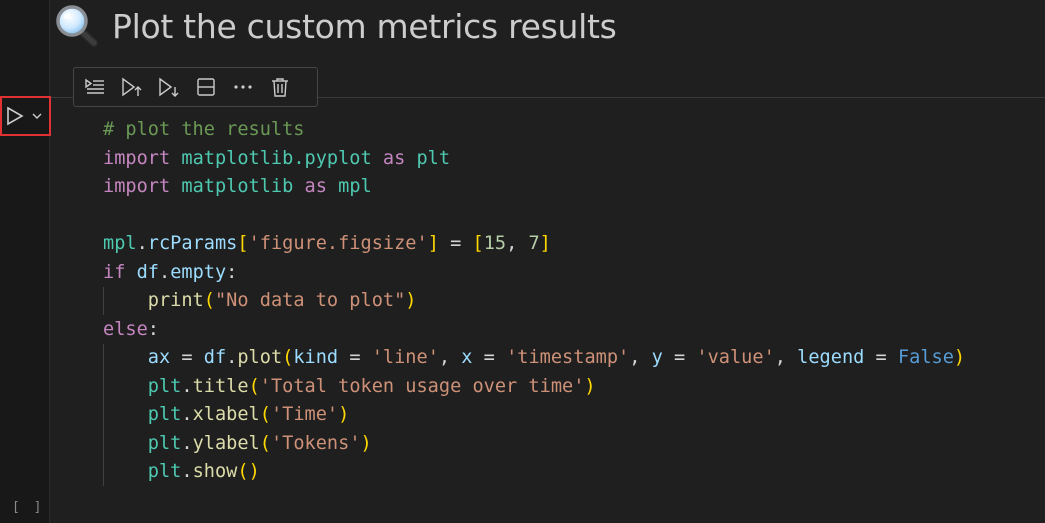 The height and width of the screenshot is (523, 1045). I want to click on code-token: 15, so click(495, 243).